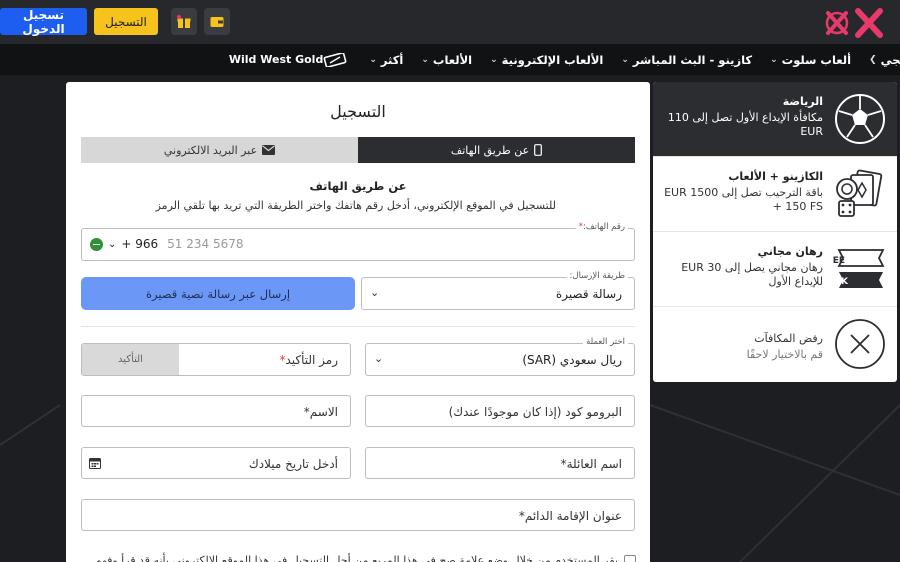 The height and width of the screenshot is (562, 900). I want to click on gift-icon, so click(184, 21).